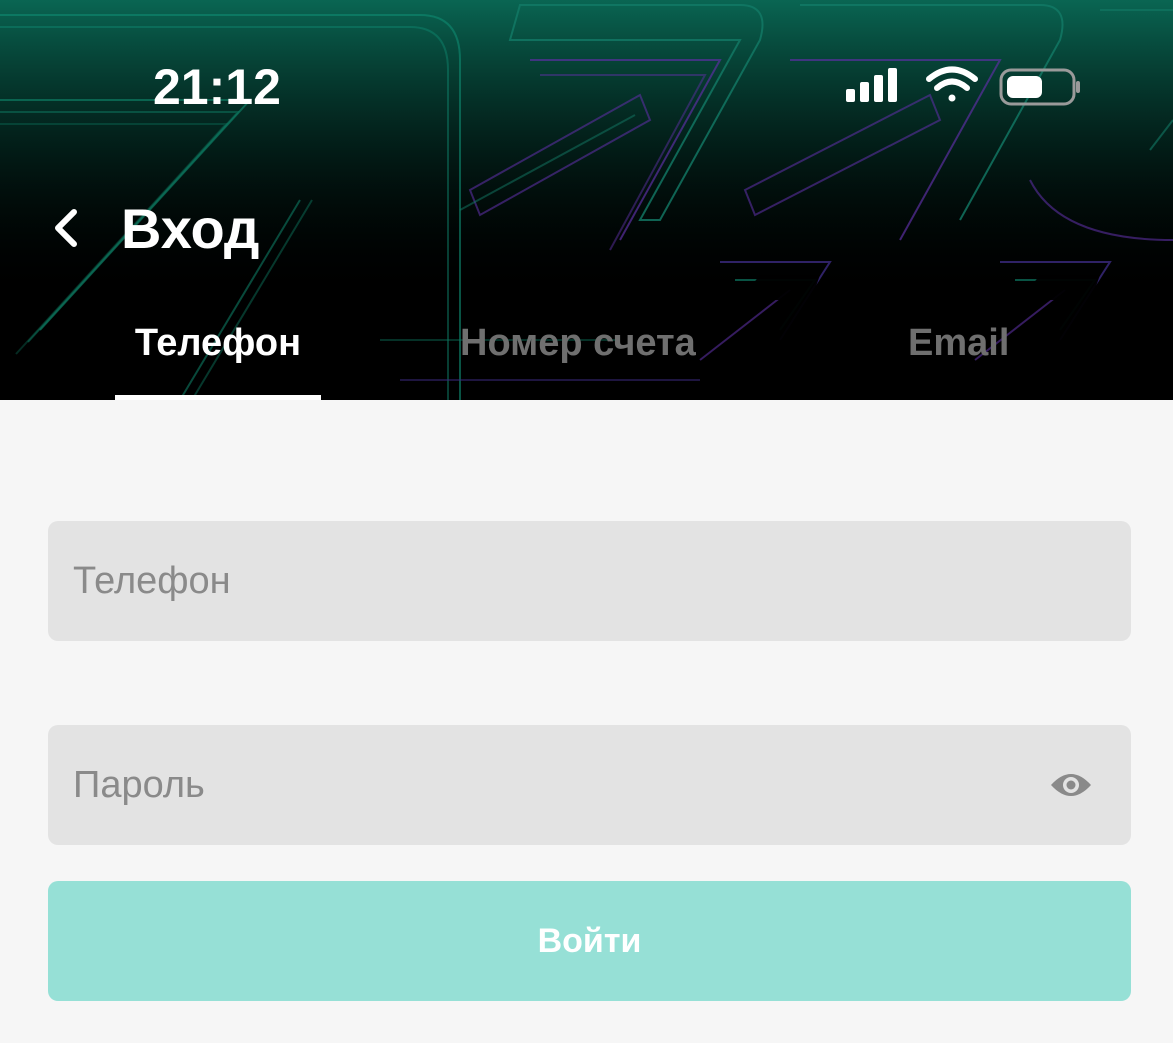 The image size is (1173, 1043). Describe the element at coordinates (589, 941) in the screenshot. I see `login-button: Войти` at that location.